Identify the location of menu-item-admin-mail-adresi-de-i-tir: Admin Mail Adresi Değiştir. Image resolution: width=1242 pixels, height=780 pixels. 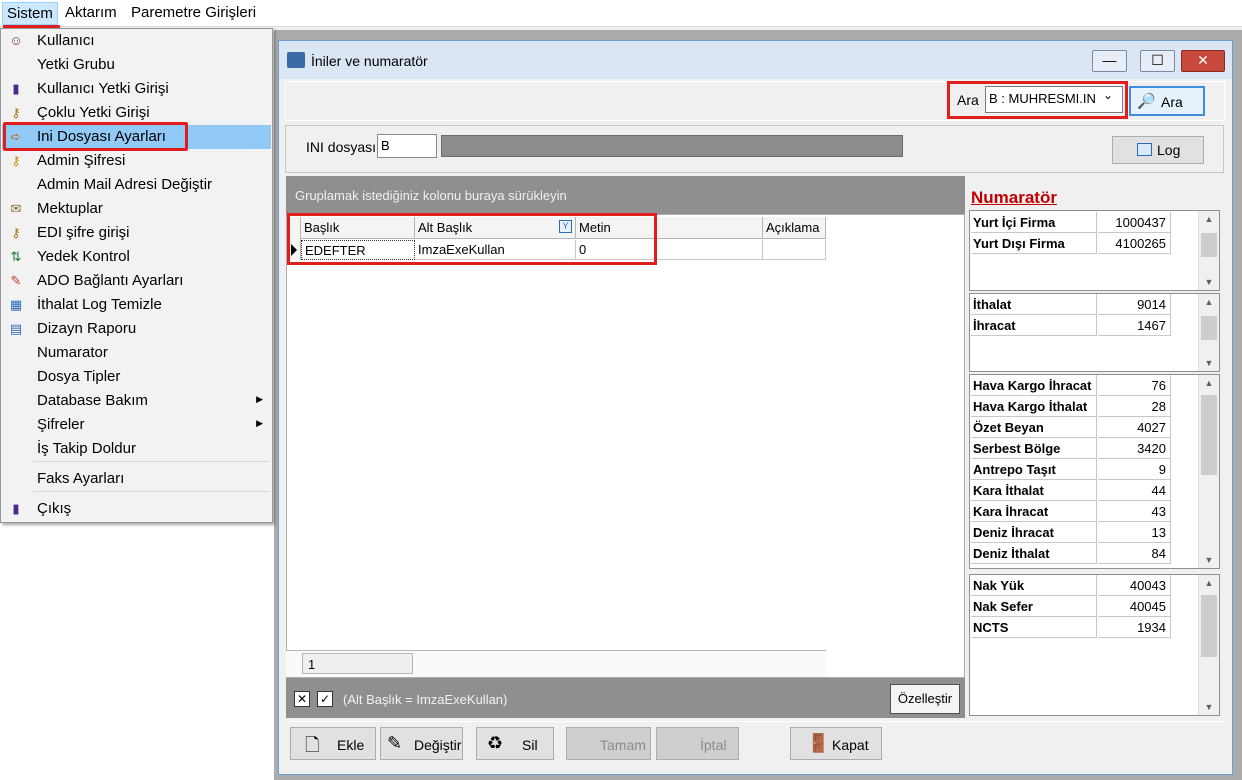
(136, 185).